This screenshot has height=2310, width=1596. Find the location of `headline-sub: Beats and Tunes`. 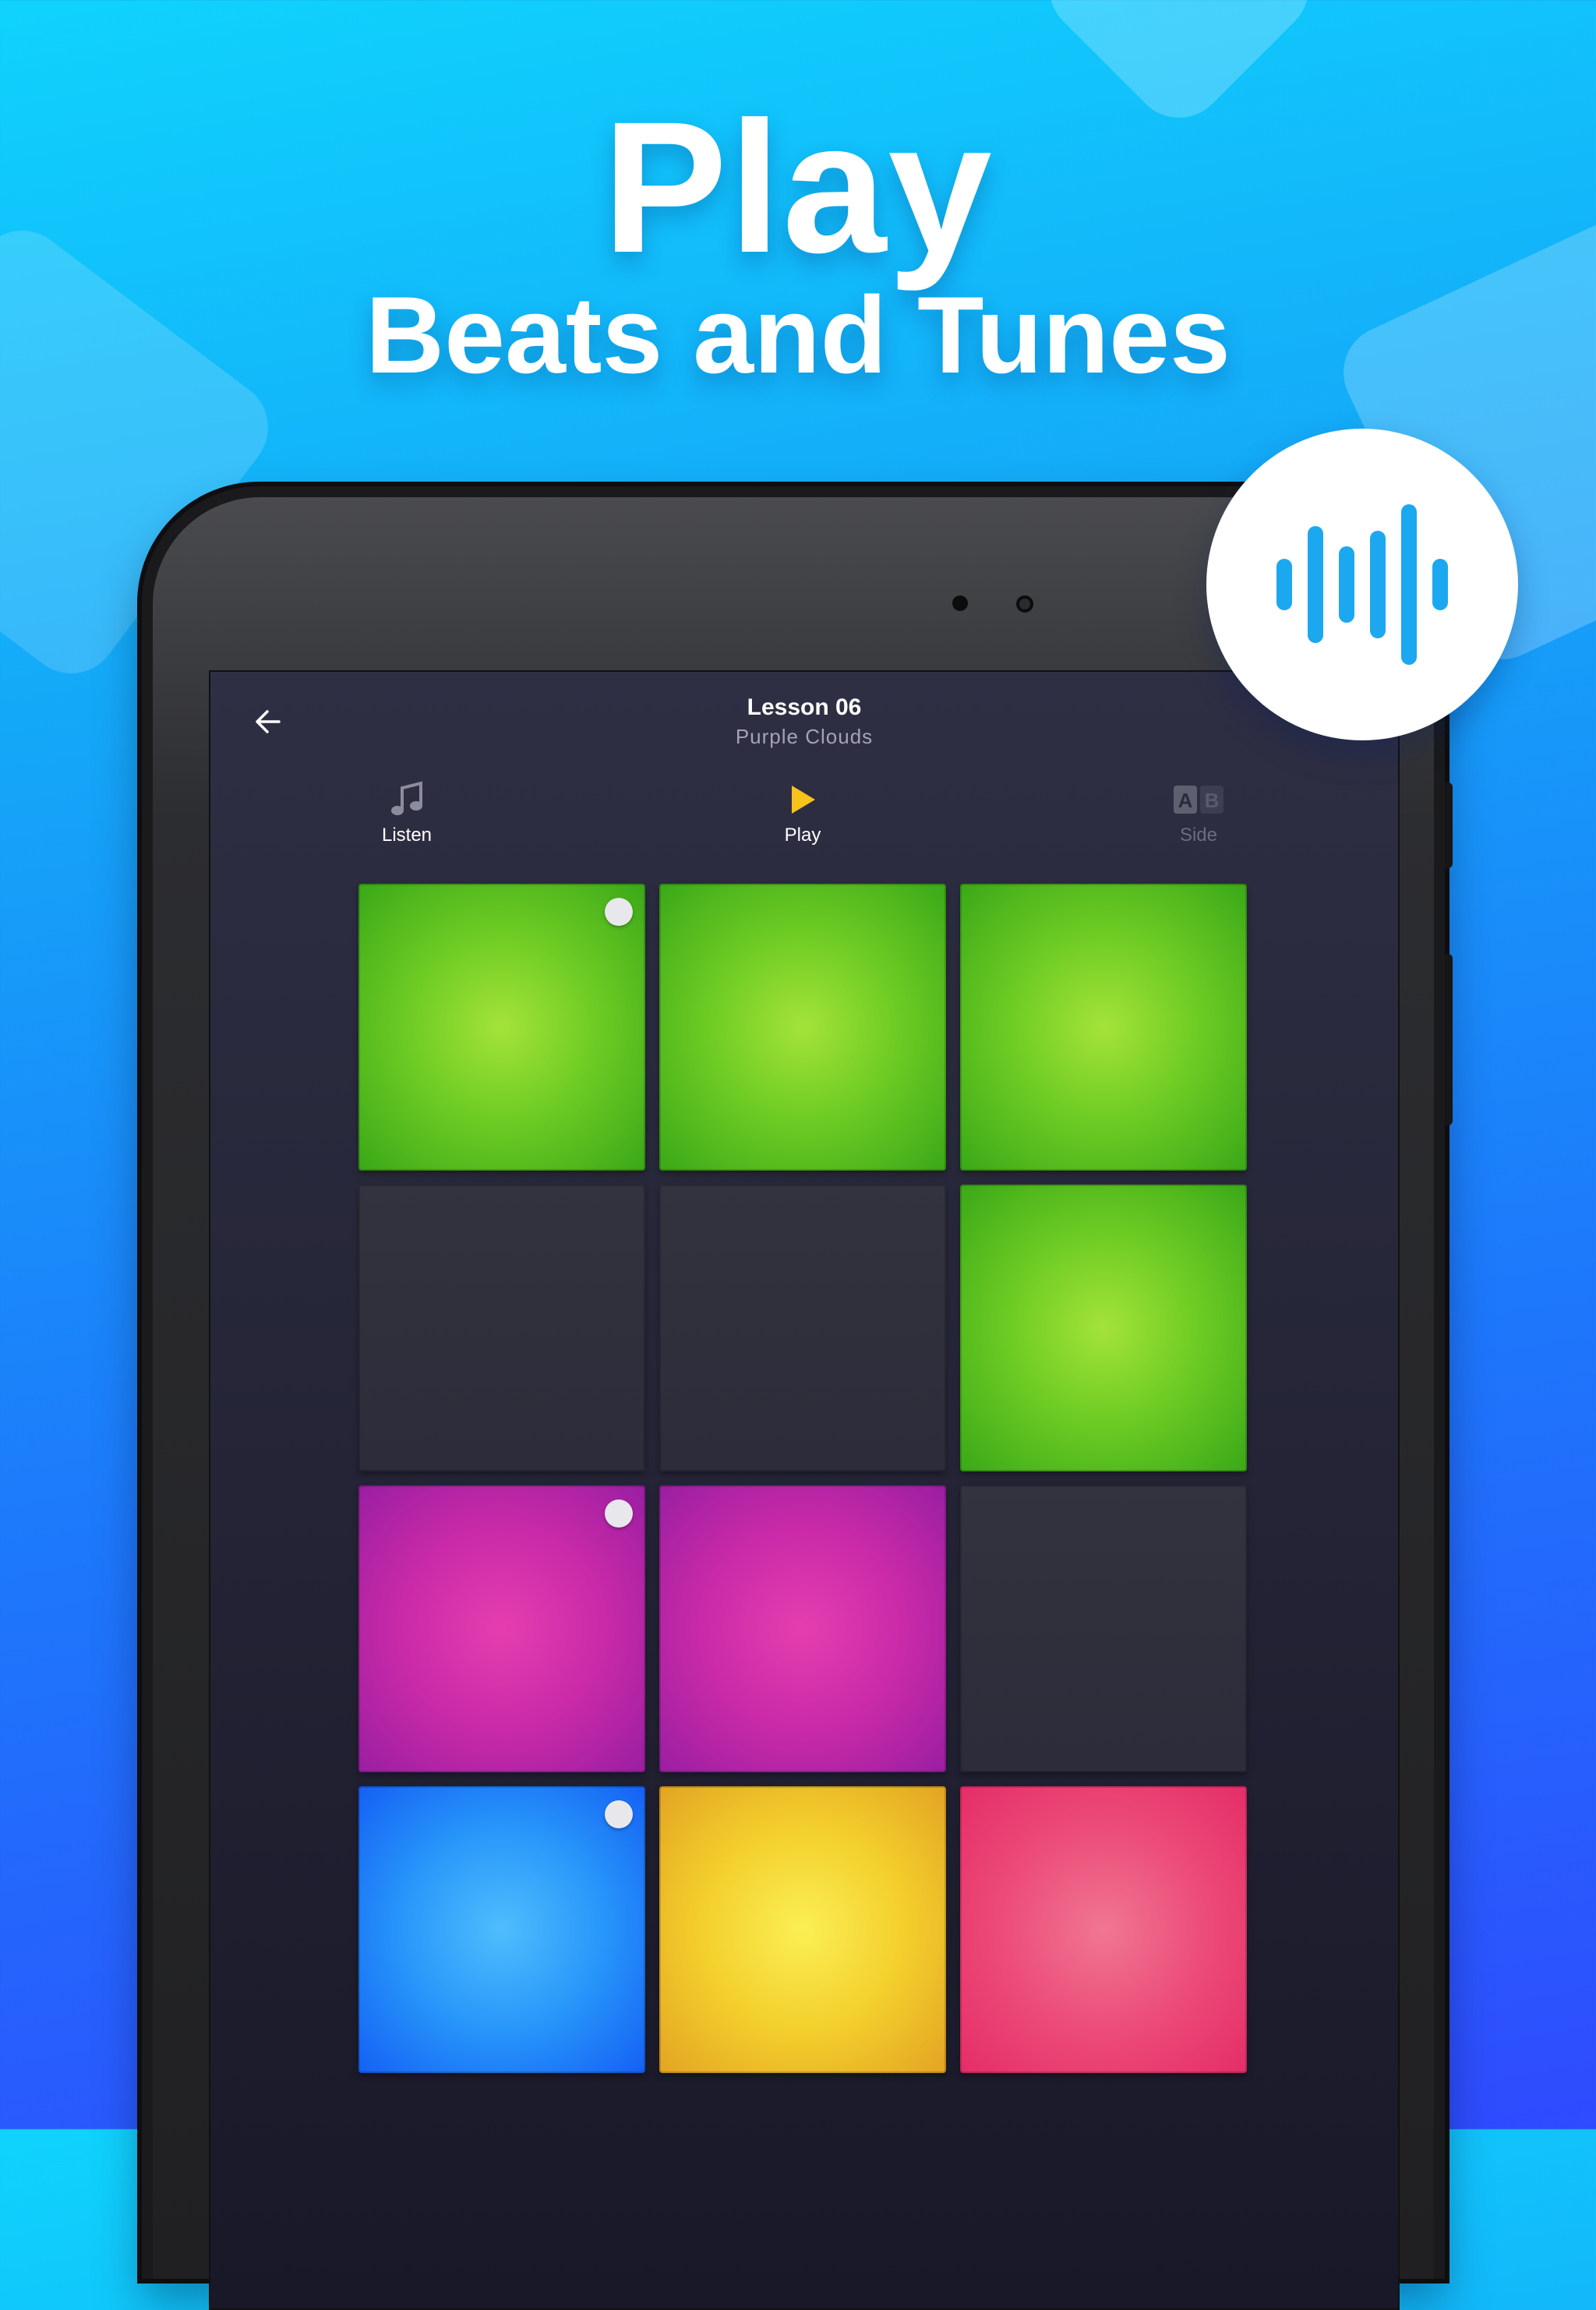

headline-sub: Beats and Tunes is located at coordinates (798, 335).